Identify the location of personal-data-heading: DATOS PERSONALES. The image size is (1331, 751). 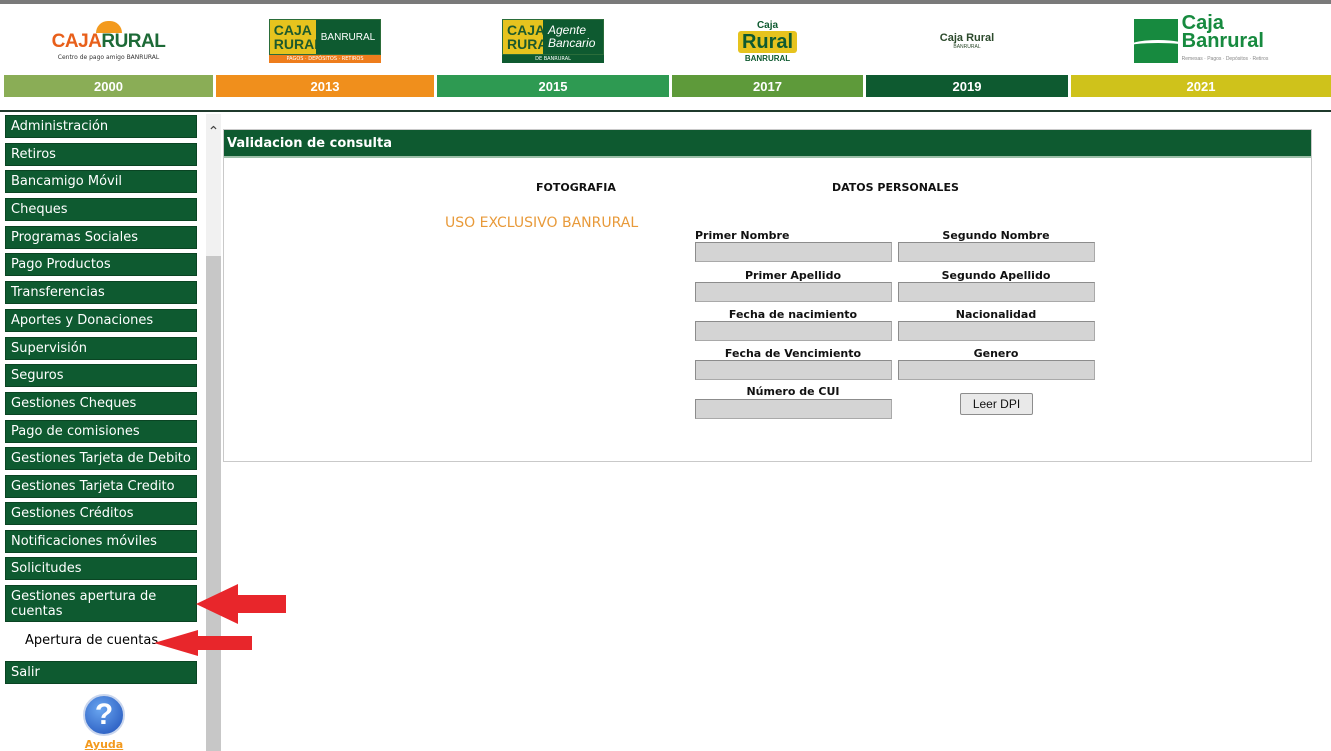
(895, 187).